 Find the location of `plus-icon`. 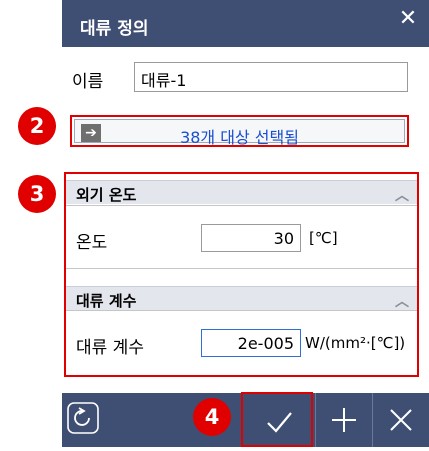

plus-icon is located at coordinates (344, 420).